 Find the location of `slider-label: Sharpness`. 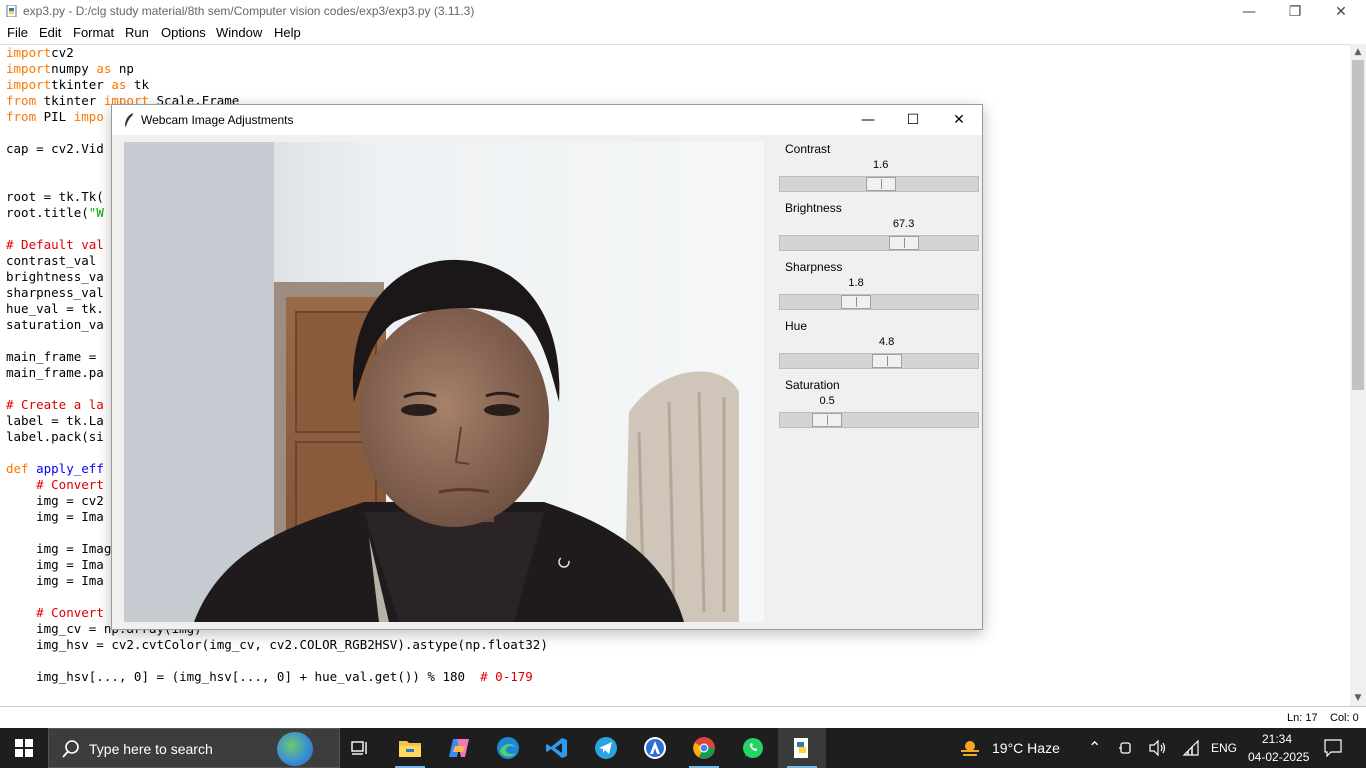

slider-label: Sharpness is located at coordinates (814, 267).